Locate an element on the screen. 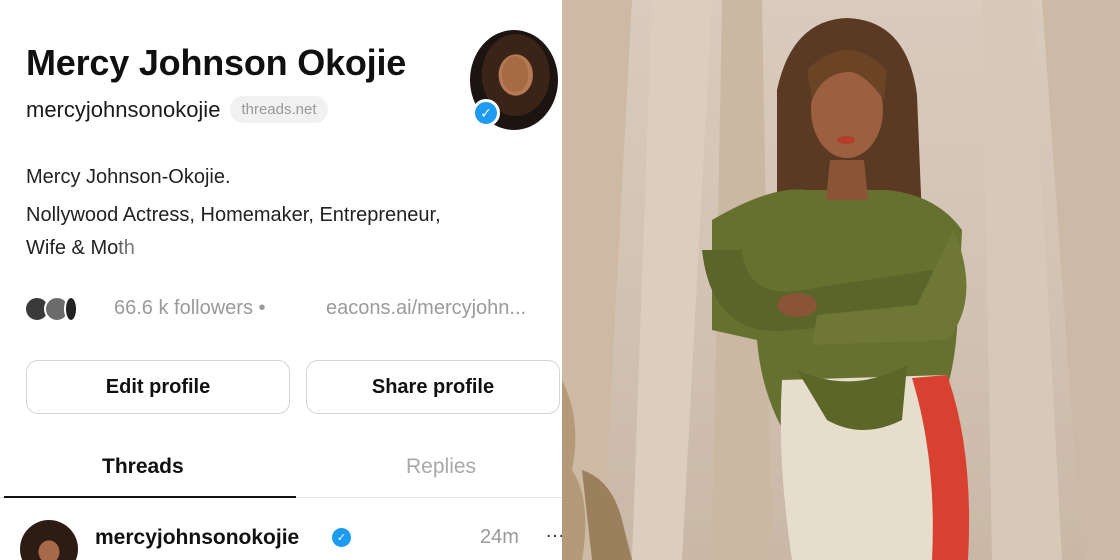 The image size is (1120, 560). profile-handle: mercyjohnsonokojie is located at coordinates (123, 109).